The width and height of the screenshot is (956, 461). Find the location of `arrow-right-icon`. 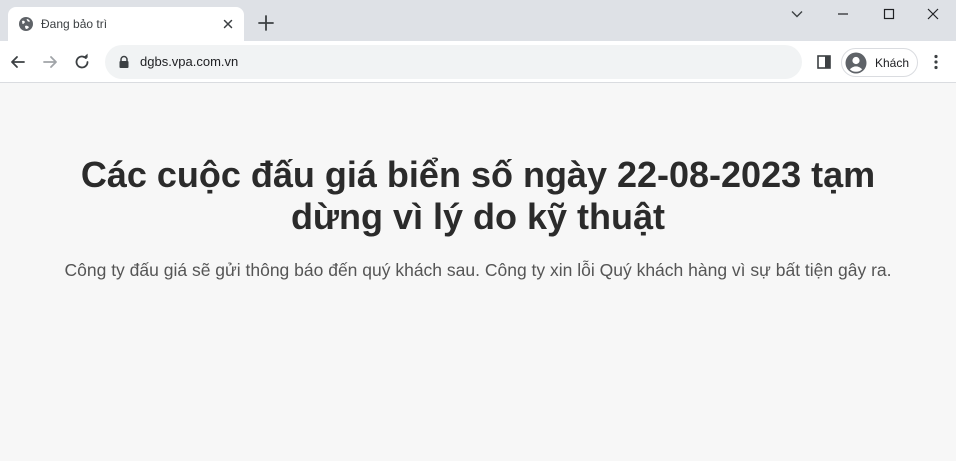

arrow-right-icon is located at coordinates (50, 62).